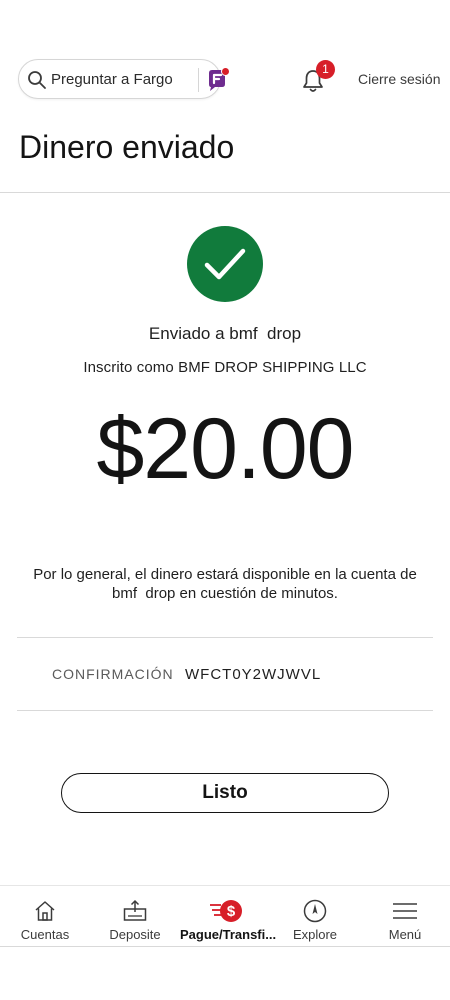  I want to click on nav-label-accounts: Cuentas, so click(45, 934).